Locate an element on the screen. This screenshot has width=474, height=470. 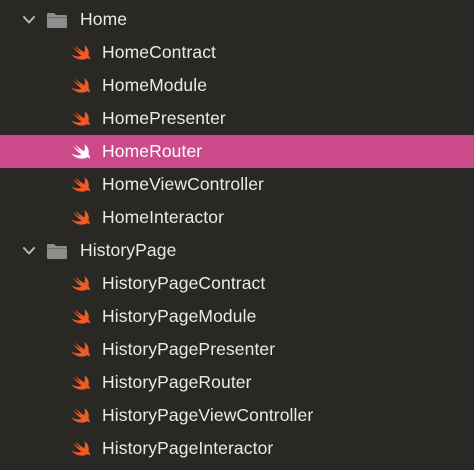
file-label: HistoryPageViewController is located at coordinates (208, 415).